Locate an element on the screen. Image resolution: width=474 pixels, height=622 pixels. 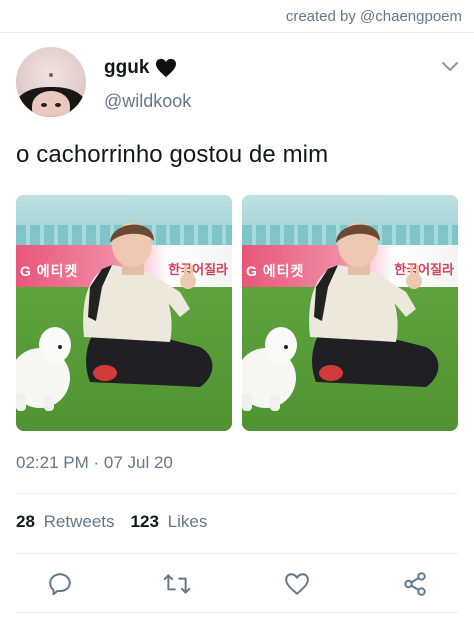
share-icon is located at coordinates (415, 584).